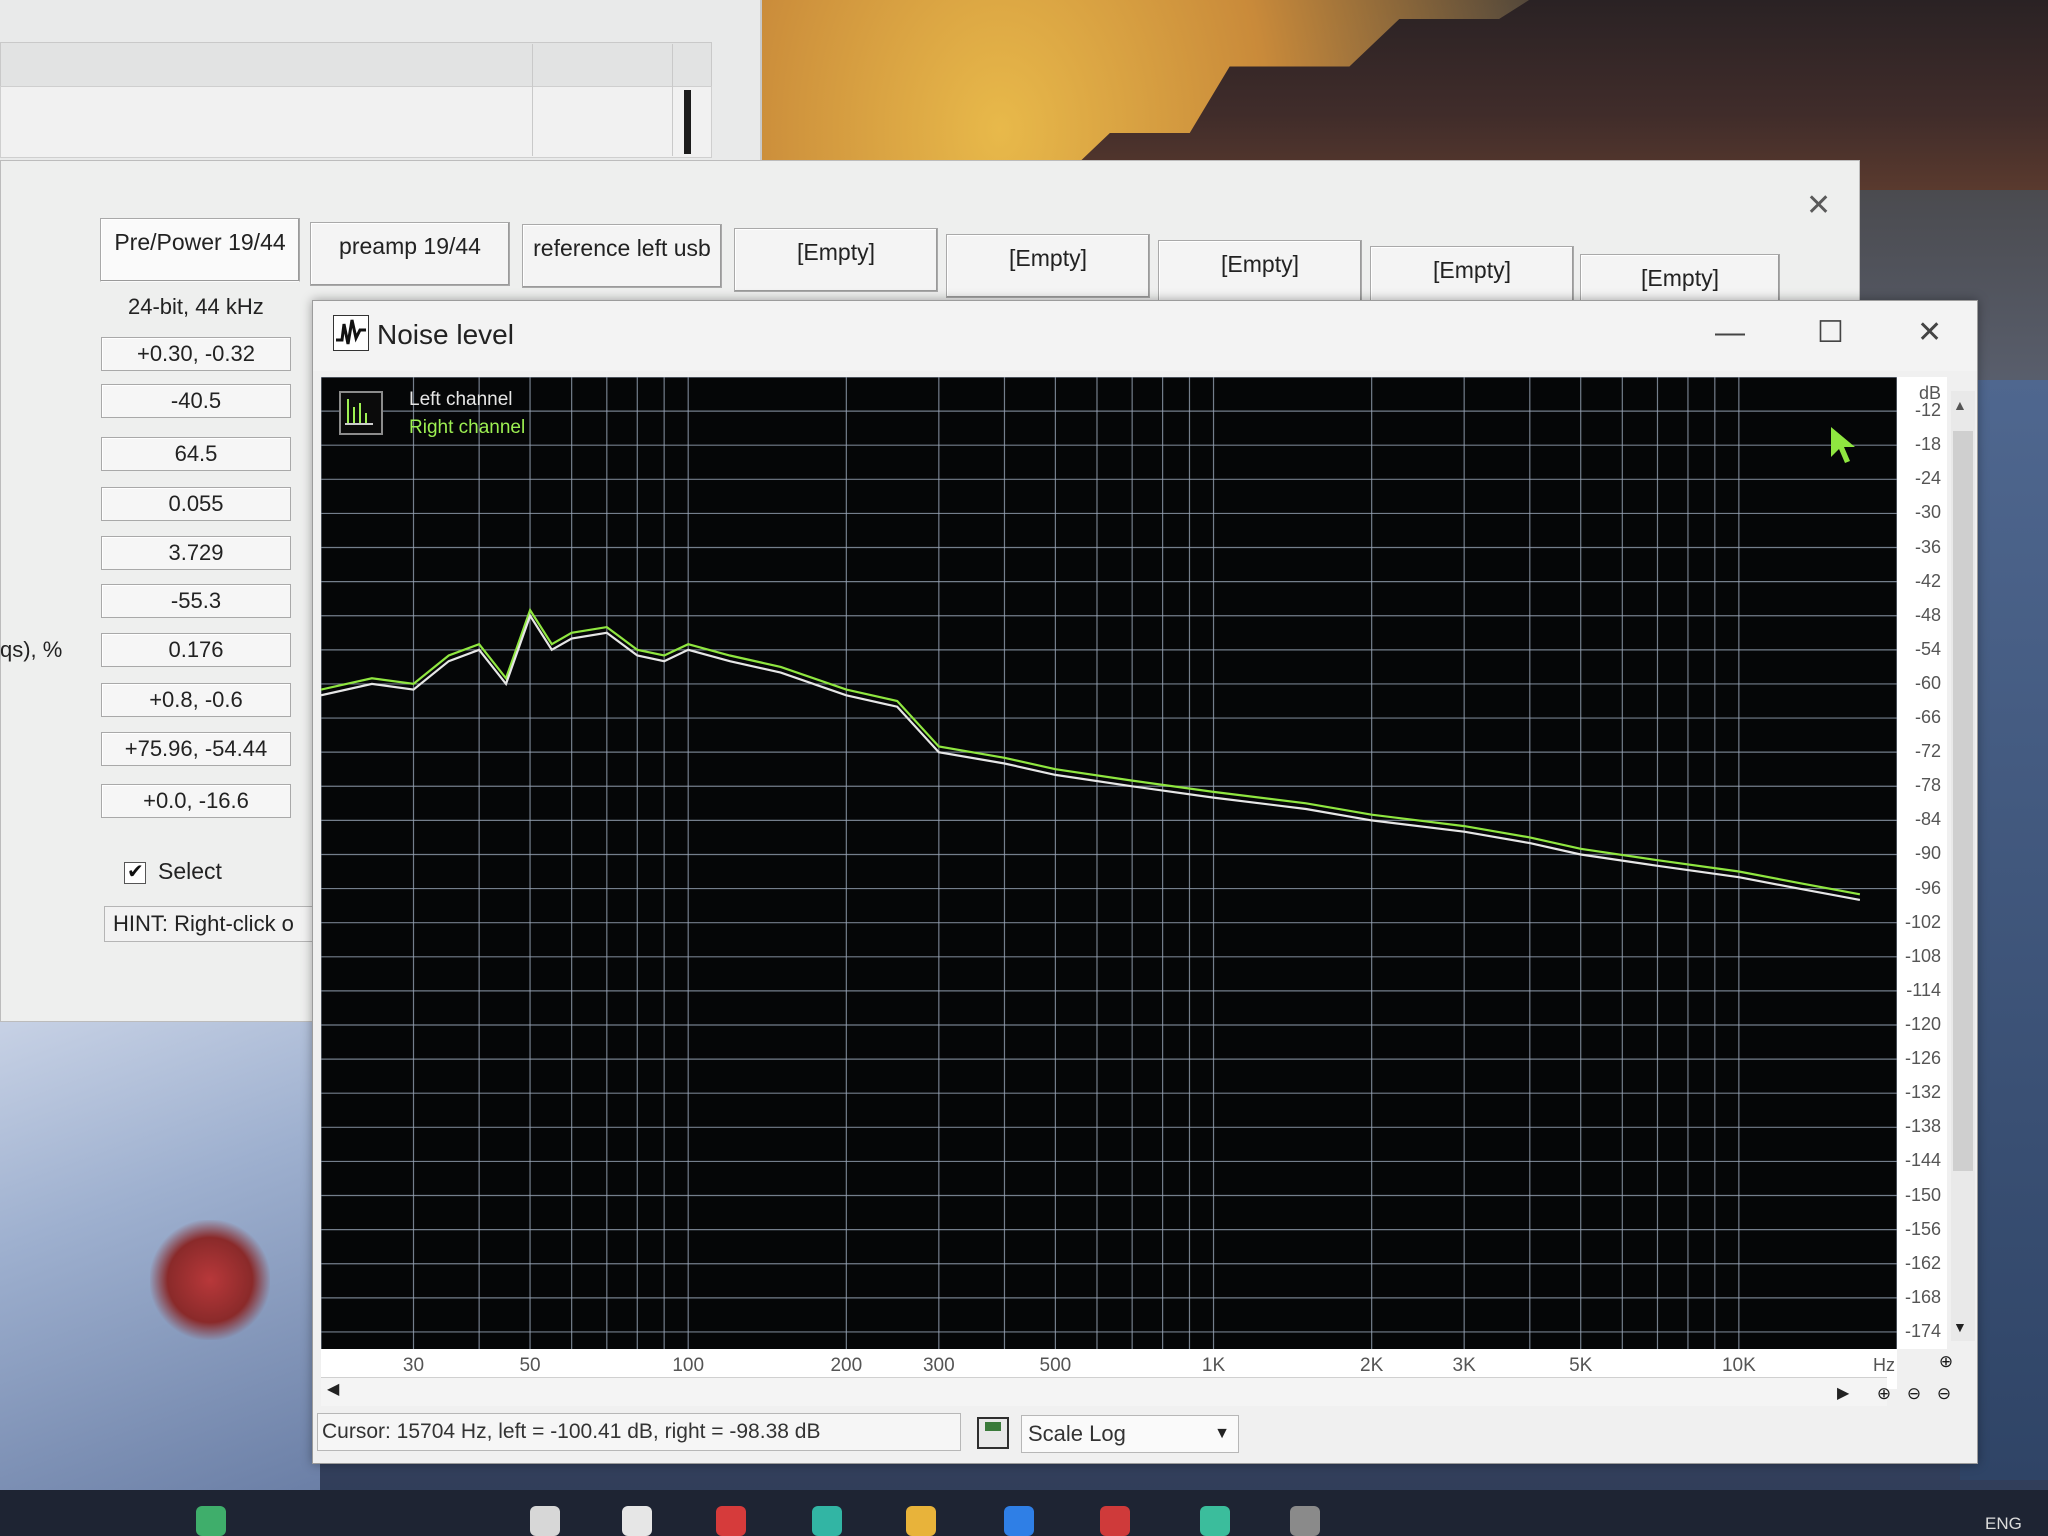 The image size is (2048, 1536). What do you see at coordinates (209, 924) in the screenshot?
I see `hint-text: HINT: Right-click o` at bounding box center [209, 924].